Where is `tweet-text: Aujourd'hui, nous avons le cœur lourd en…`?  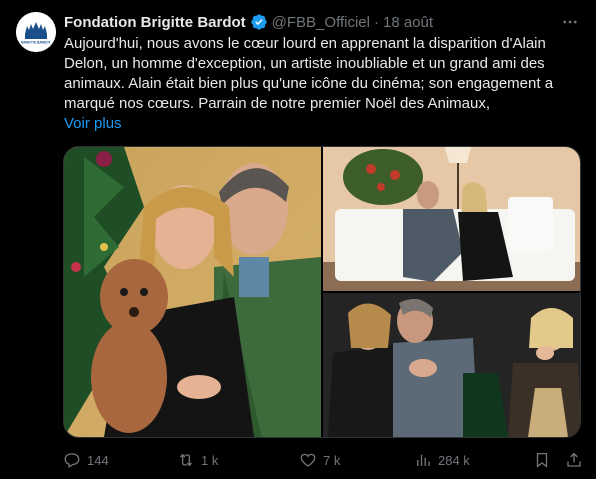
tweet-text: Aujourd'hui, nous avons le cœur lourd en… is located at coordinates (309, 73).